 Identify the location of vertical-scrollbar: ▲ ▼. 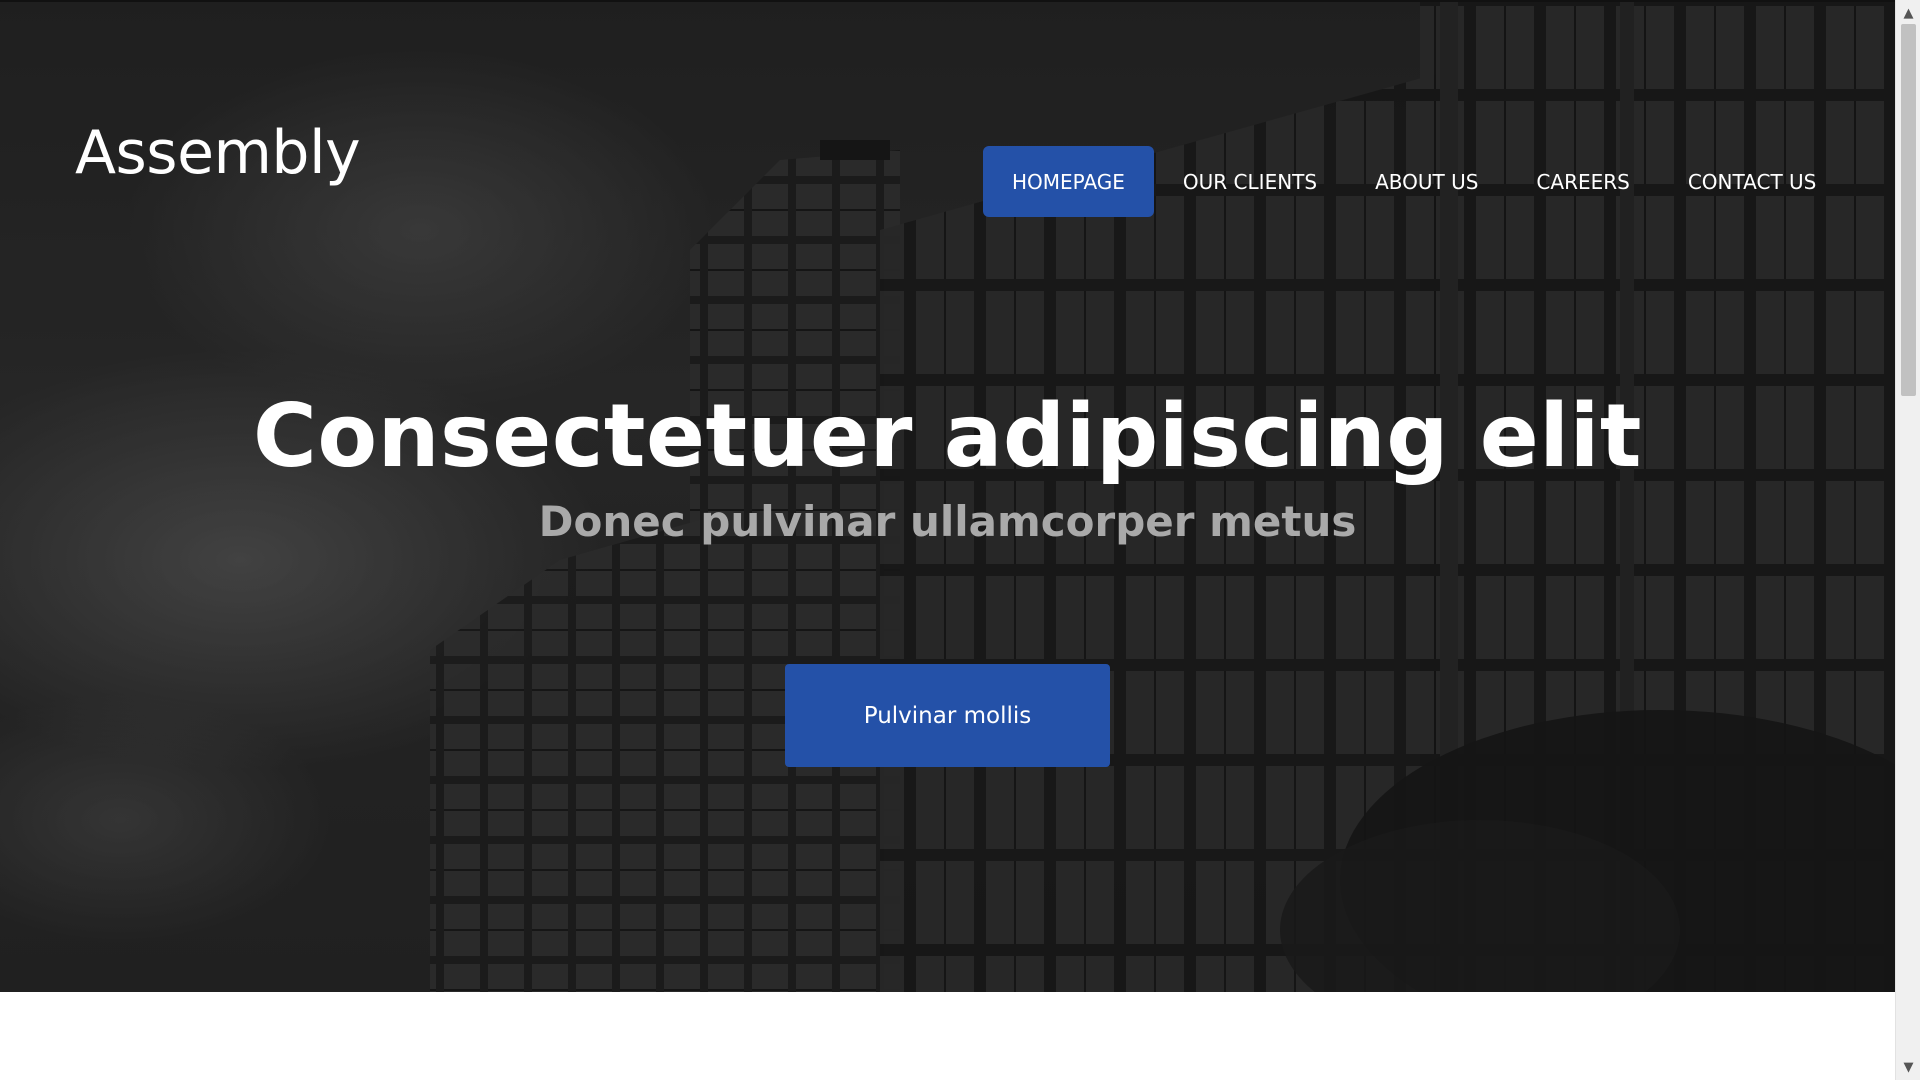
(1907, 540).